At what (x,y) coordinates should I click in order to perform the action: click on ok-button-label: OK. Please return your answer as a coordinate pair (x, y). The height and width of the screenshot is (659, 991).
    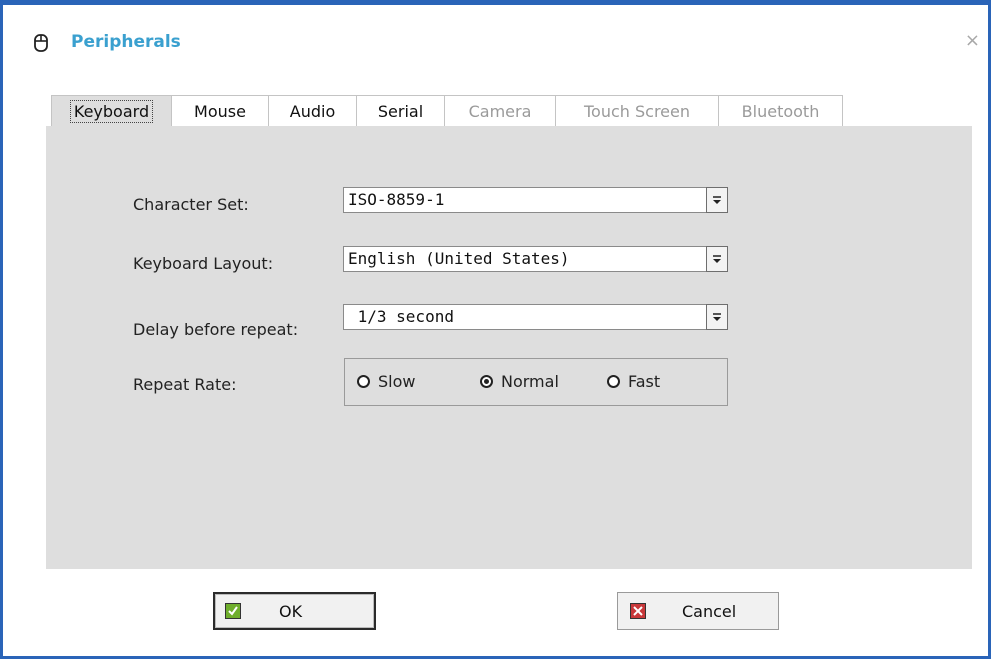
    Looking at the image, I should click on (291, 611).